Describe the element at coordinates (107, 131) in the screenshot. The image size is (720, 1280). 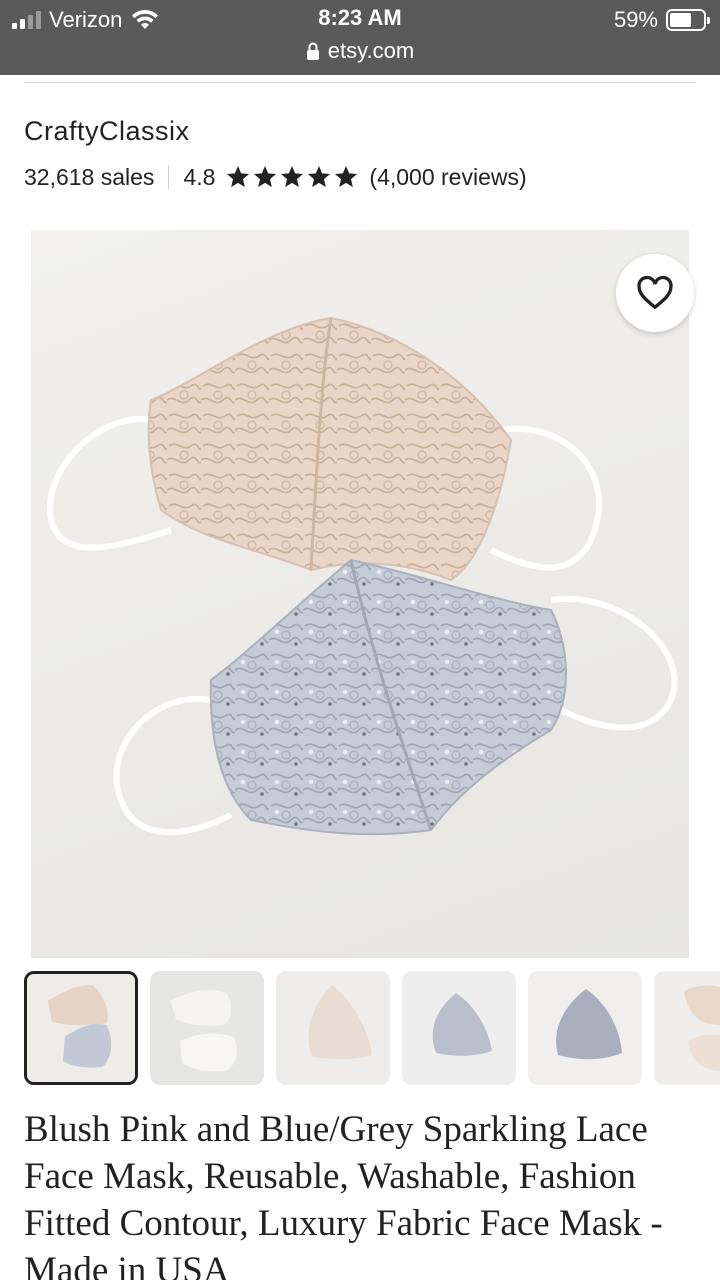
I see `shop-name-link: CraftyClassix` at that location.